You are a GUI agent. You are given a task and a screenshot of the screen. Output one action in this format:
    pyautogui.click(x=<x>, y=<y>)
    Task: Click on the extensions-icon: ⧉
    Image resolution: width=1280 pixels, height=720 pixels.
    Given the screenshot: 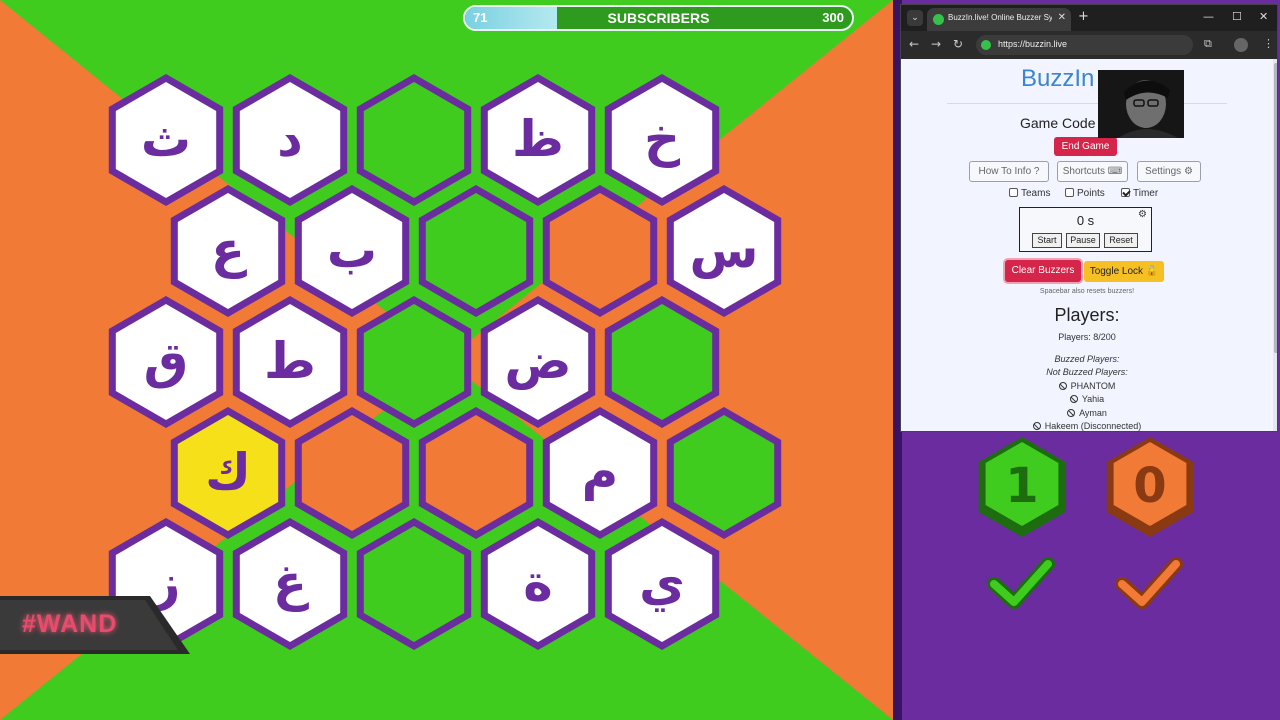 What is the action you would take?
    pyautogui.click(x=1208, y=44)
    